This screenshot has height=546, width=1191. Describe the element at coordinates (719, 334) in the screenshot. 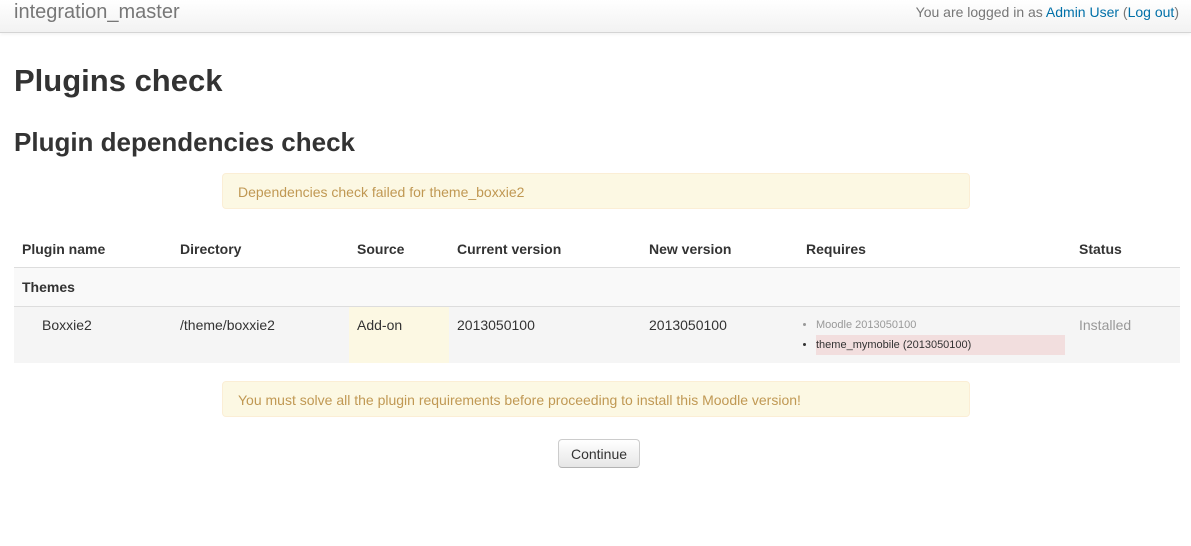

I see `plugin-new-version-cell: 2013050100` at that location.